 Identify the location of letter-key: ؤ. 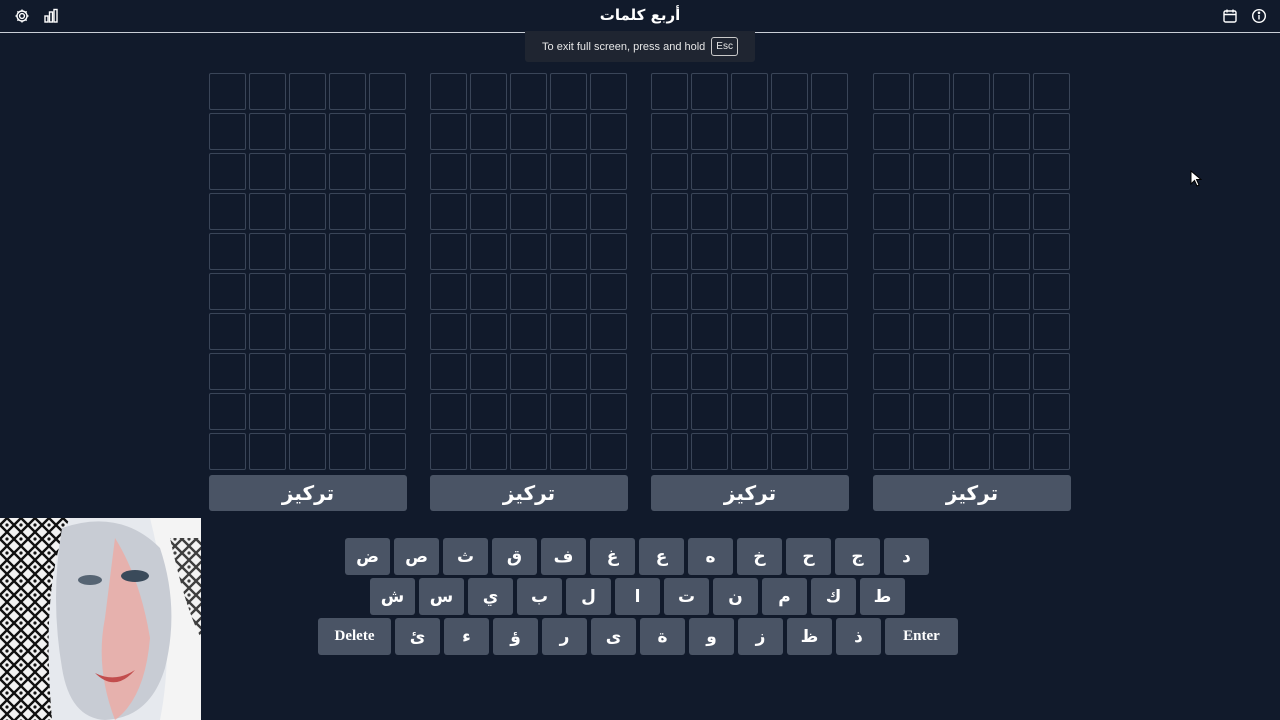
(515, 636).